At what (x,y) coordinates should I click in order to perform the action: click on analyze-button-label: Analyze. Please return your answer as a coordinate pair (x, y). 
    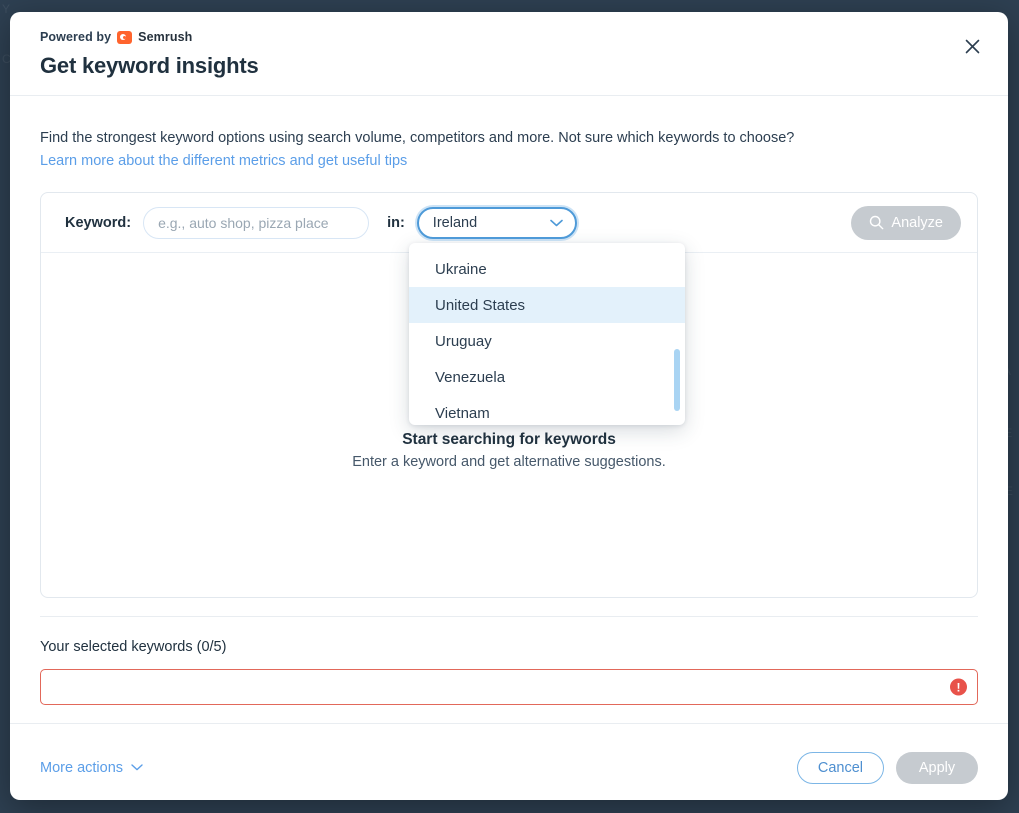
    Looking at the image, I should click on (917, 222).